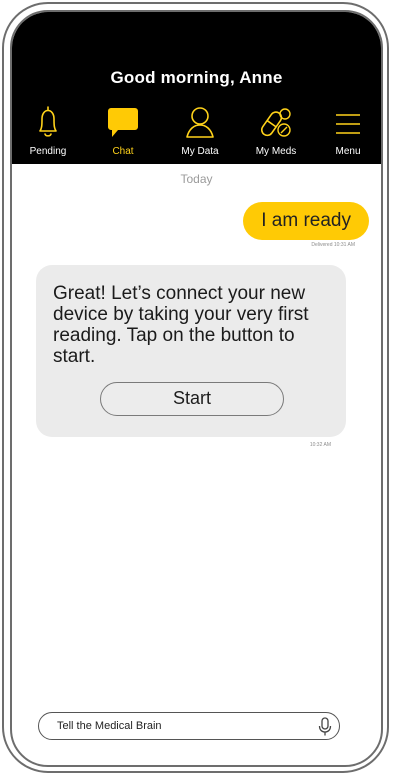 This screenshot has height=777, width=393. Describe the element at coordinates (123, 122) in the screenshot. I see `chat-bubble-icon` at that location.